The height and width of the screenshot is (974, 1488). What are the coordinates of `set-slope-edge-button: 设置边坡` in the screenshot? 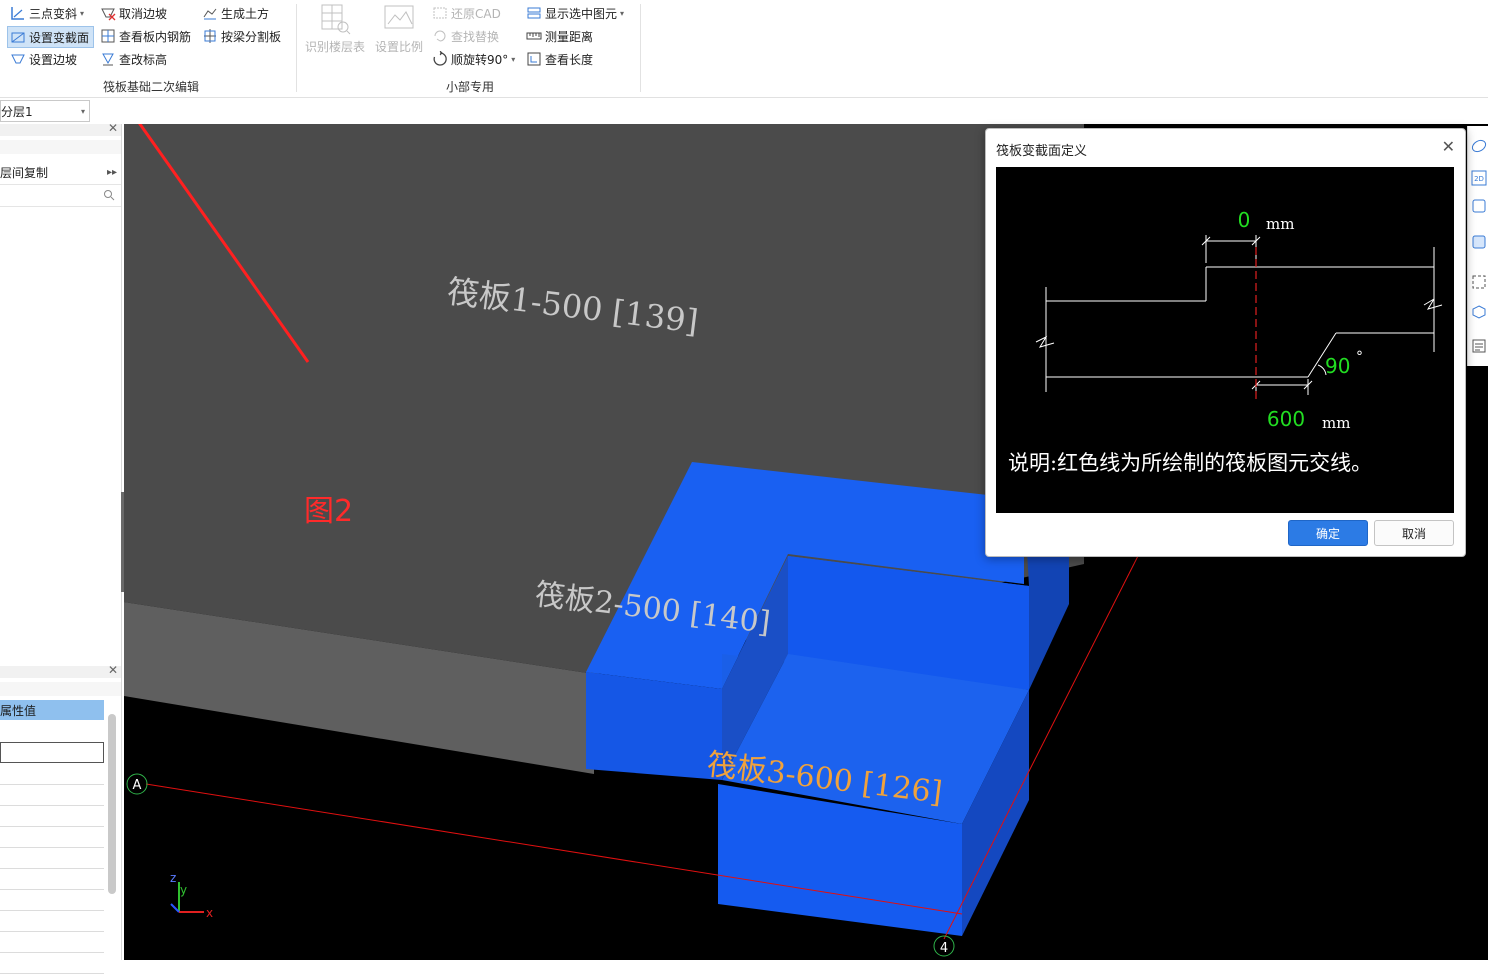 It's located at (43, 59).